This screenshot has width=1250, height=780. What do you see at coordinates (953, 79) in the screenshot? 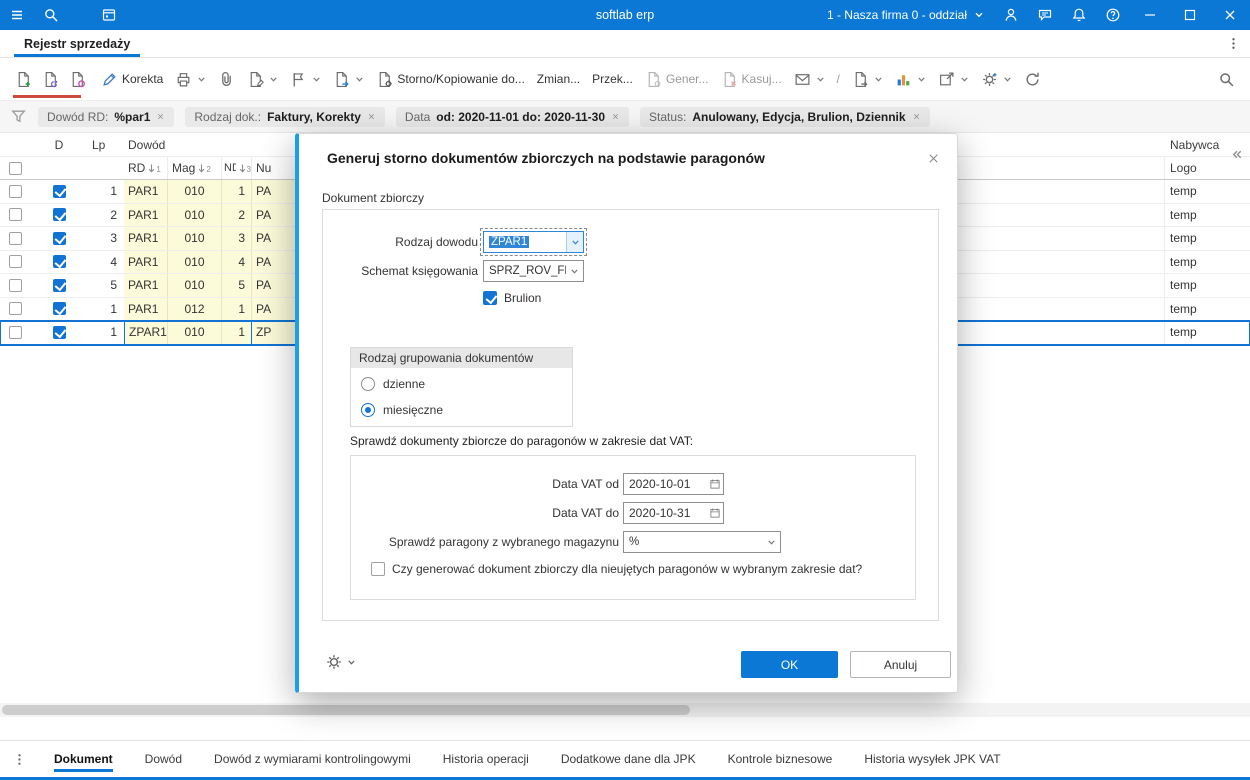
I see `export-window-button` at bounding box center [953, 79].